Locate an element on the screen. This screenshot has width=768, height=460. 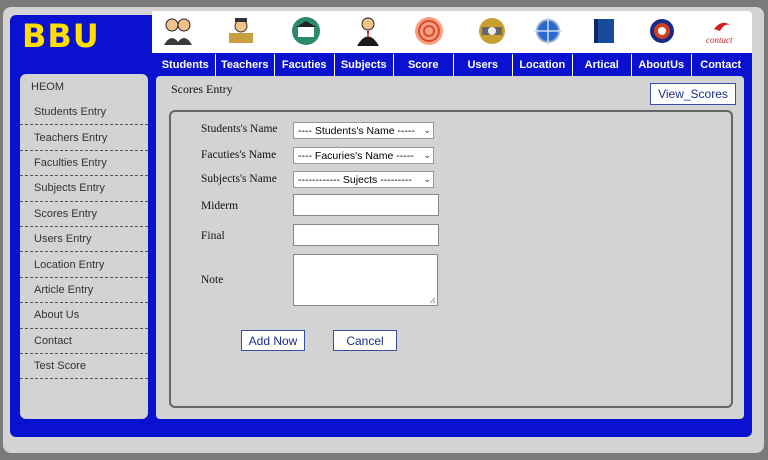
nav-about-us: AboutUs is located at coordinates (662, 65).